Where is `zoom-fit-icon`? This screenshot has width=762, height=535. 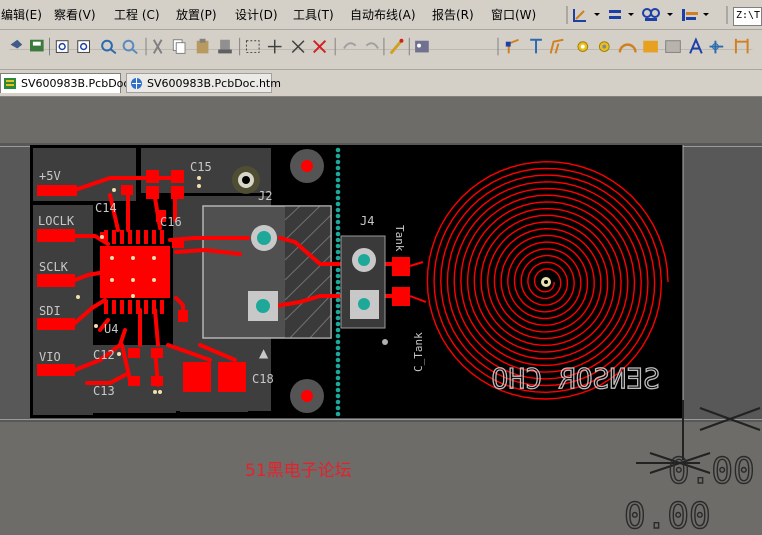 zoom-fit-icon is located at coordinates (62, 46).